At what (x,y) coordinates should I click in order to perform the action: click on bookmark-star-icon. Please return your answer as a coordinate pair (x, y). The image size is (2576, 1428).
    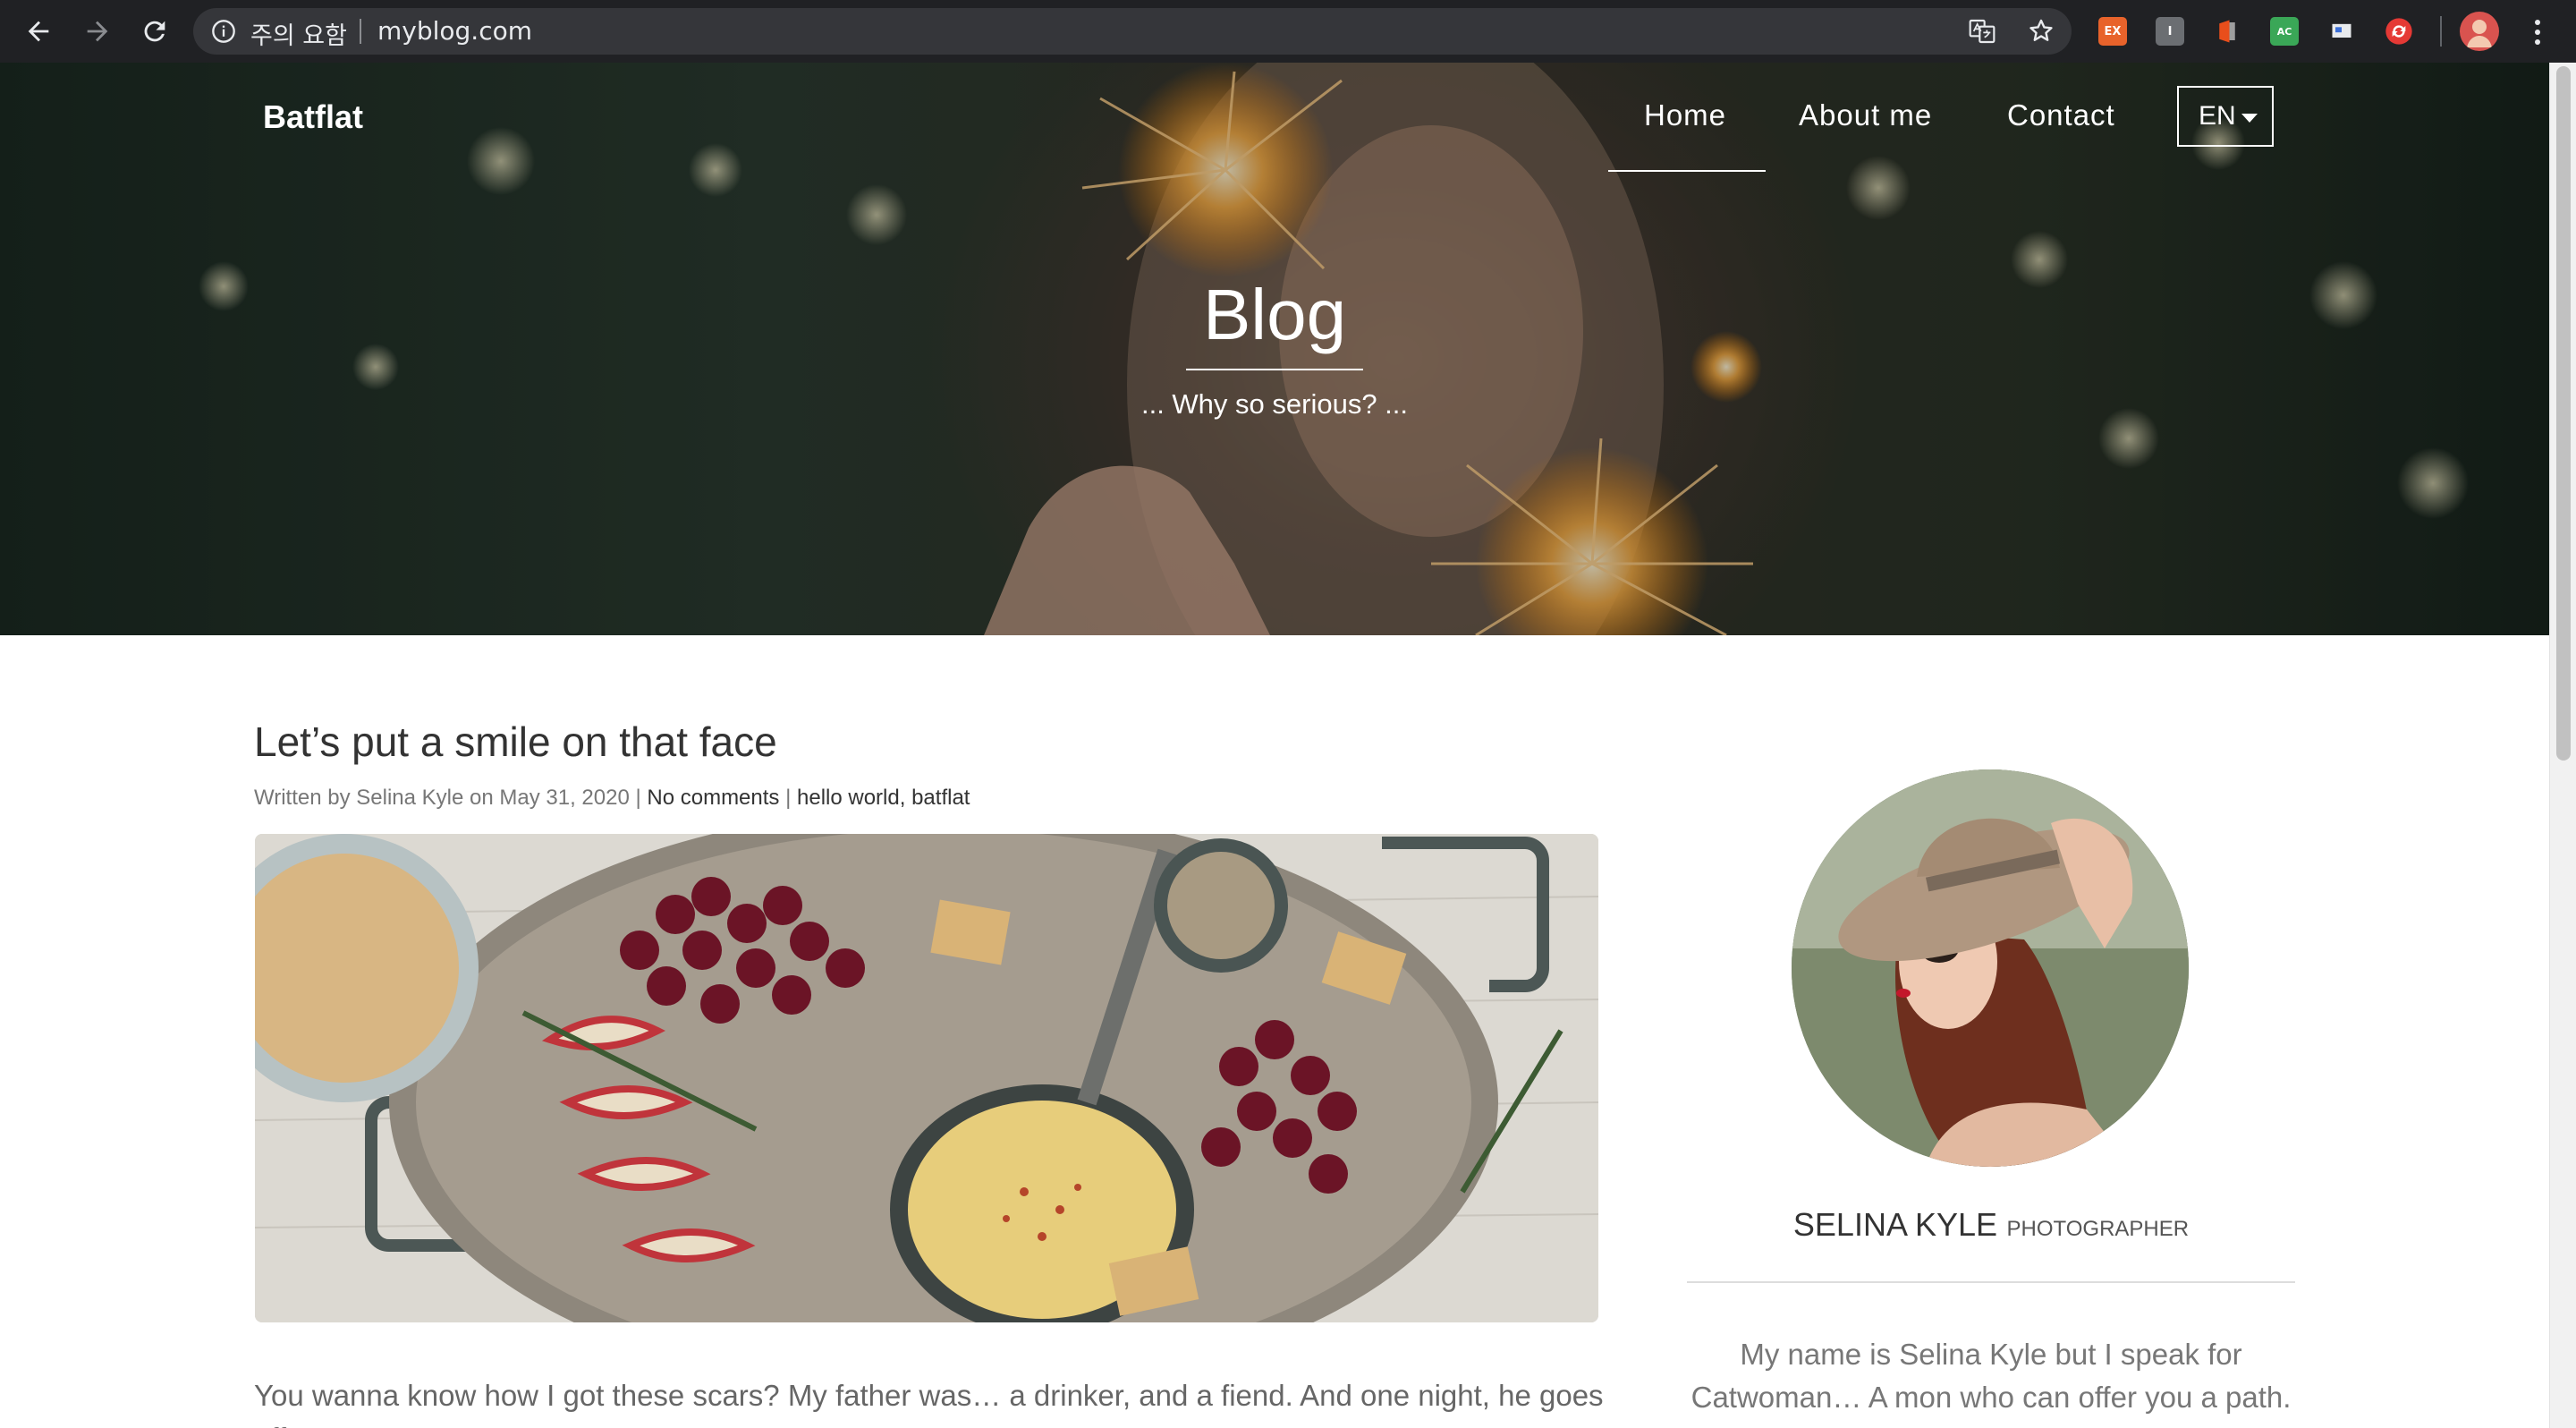
    Looking at the image, I should click on (2041, 31).